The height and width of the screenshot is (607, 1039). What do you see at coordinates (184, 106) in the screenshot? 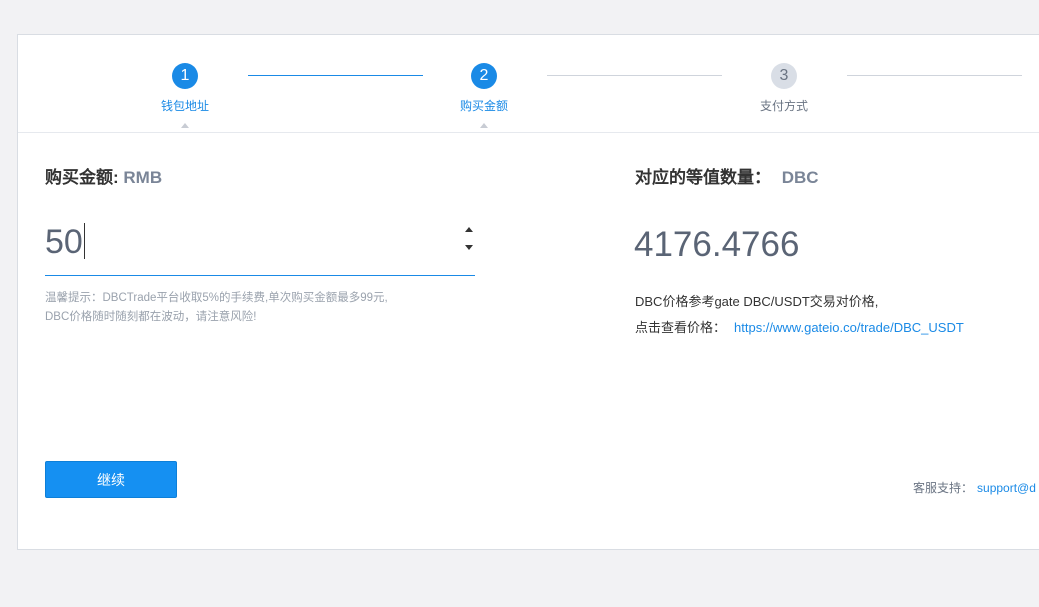
I see `step-1-label: 钱包地址` at bounding box center [184, 106].